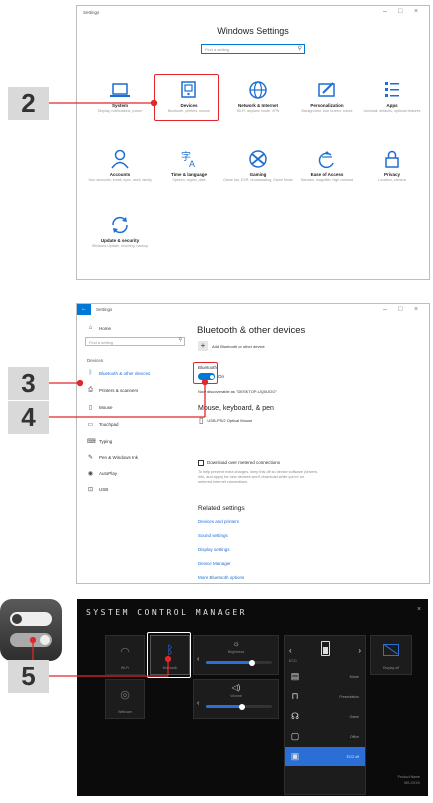 This screenshot has width=433, height=803. What do you see at coordinates (236, 643) in the screenshot?
I see `brightness-icon: ☼` at bounding box center [236, 643].